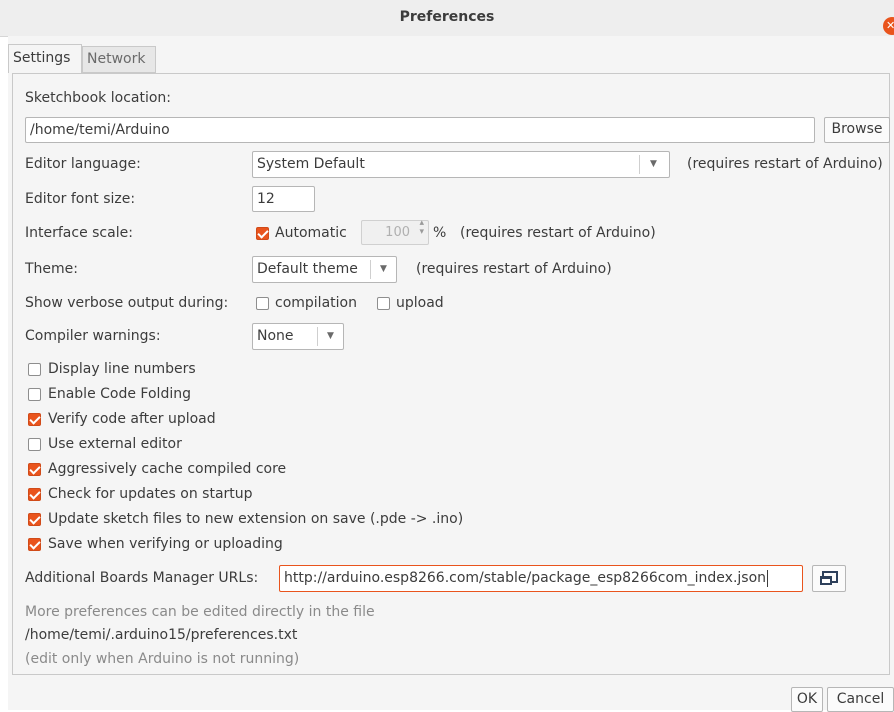 This screenshot has width=894, height=712. What do you see at coordinates (316, 303) in the screenshot?
I see `compilation-label: compilation` at bounding box center [316, 303].